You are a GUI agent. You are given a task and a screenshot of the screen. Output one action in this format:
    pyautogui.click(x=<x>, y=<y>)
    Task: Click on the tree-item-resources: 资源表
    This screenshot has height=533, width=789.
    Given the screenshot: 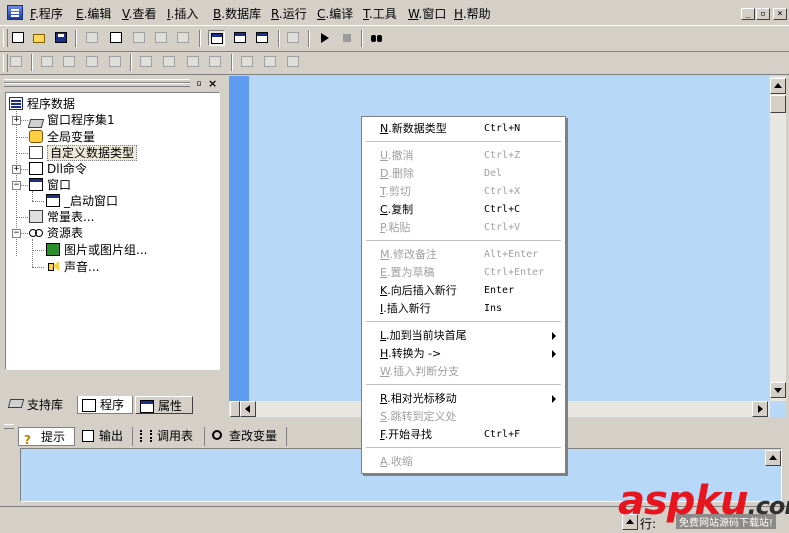 What is the action you would take?
    pyautogui.click(x=56, y=233)
    